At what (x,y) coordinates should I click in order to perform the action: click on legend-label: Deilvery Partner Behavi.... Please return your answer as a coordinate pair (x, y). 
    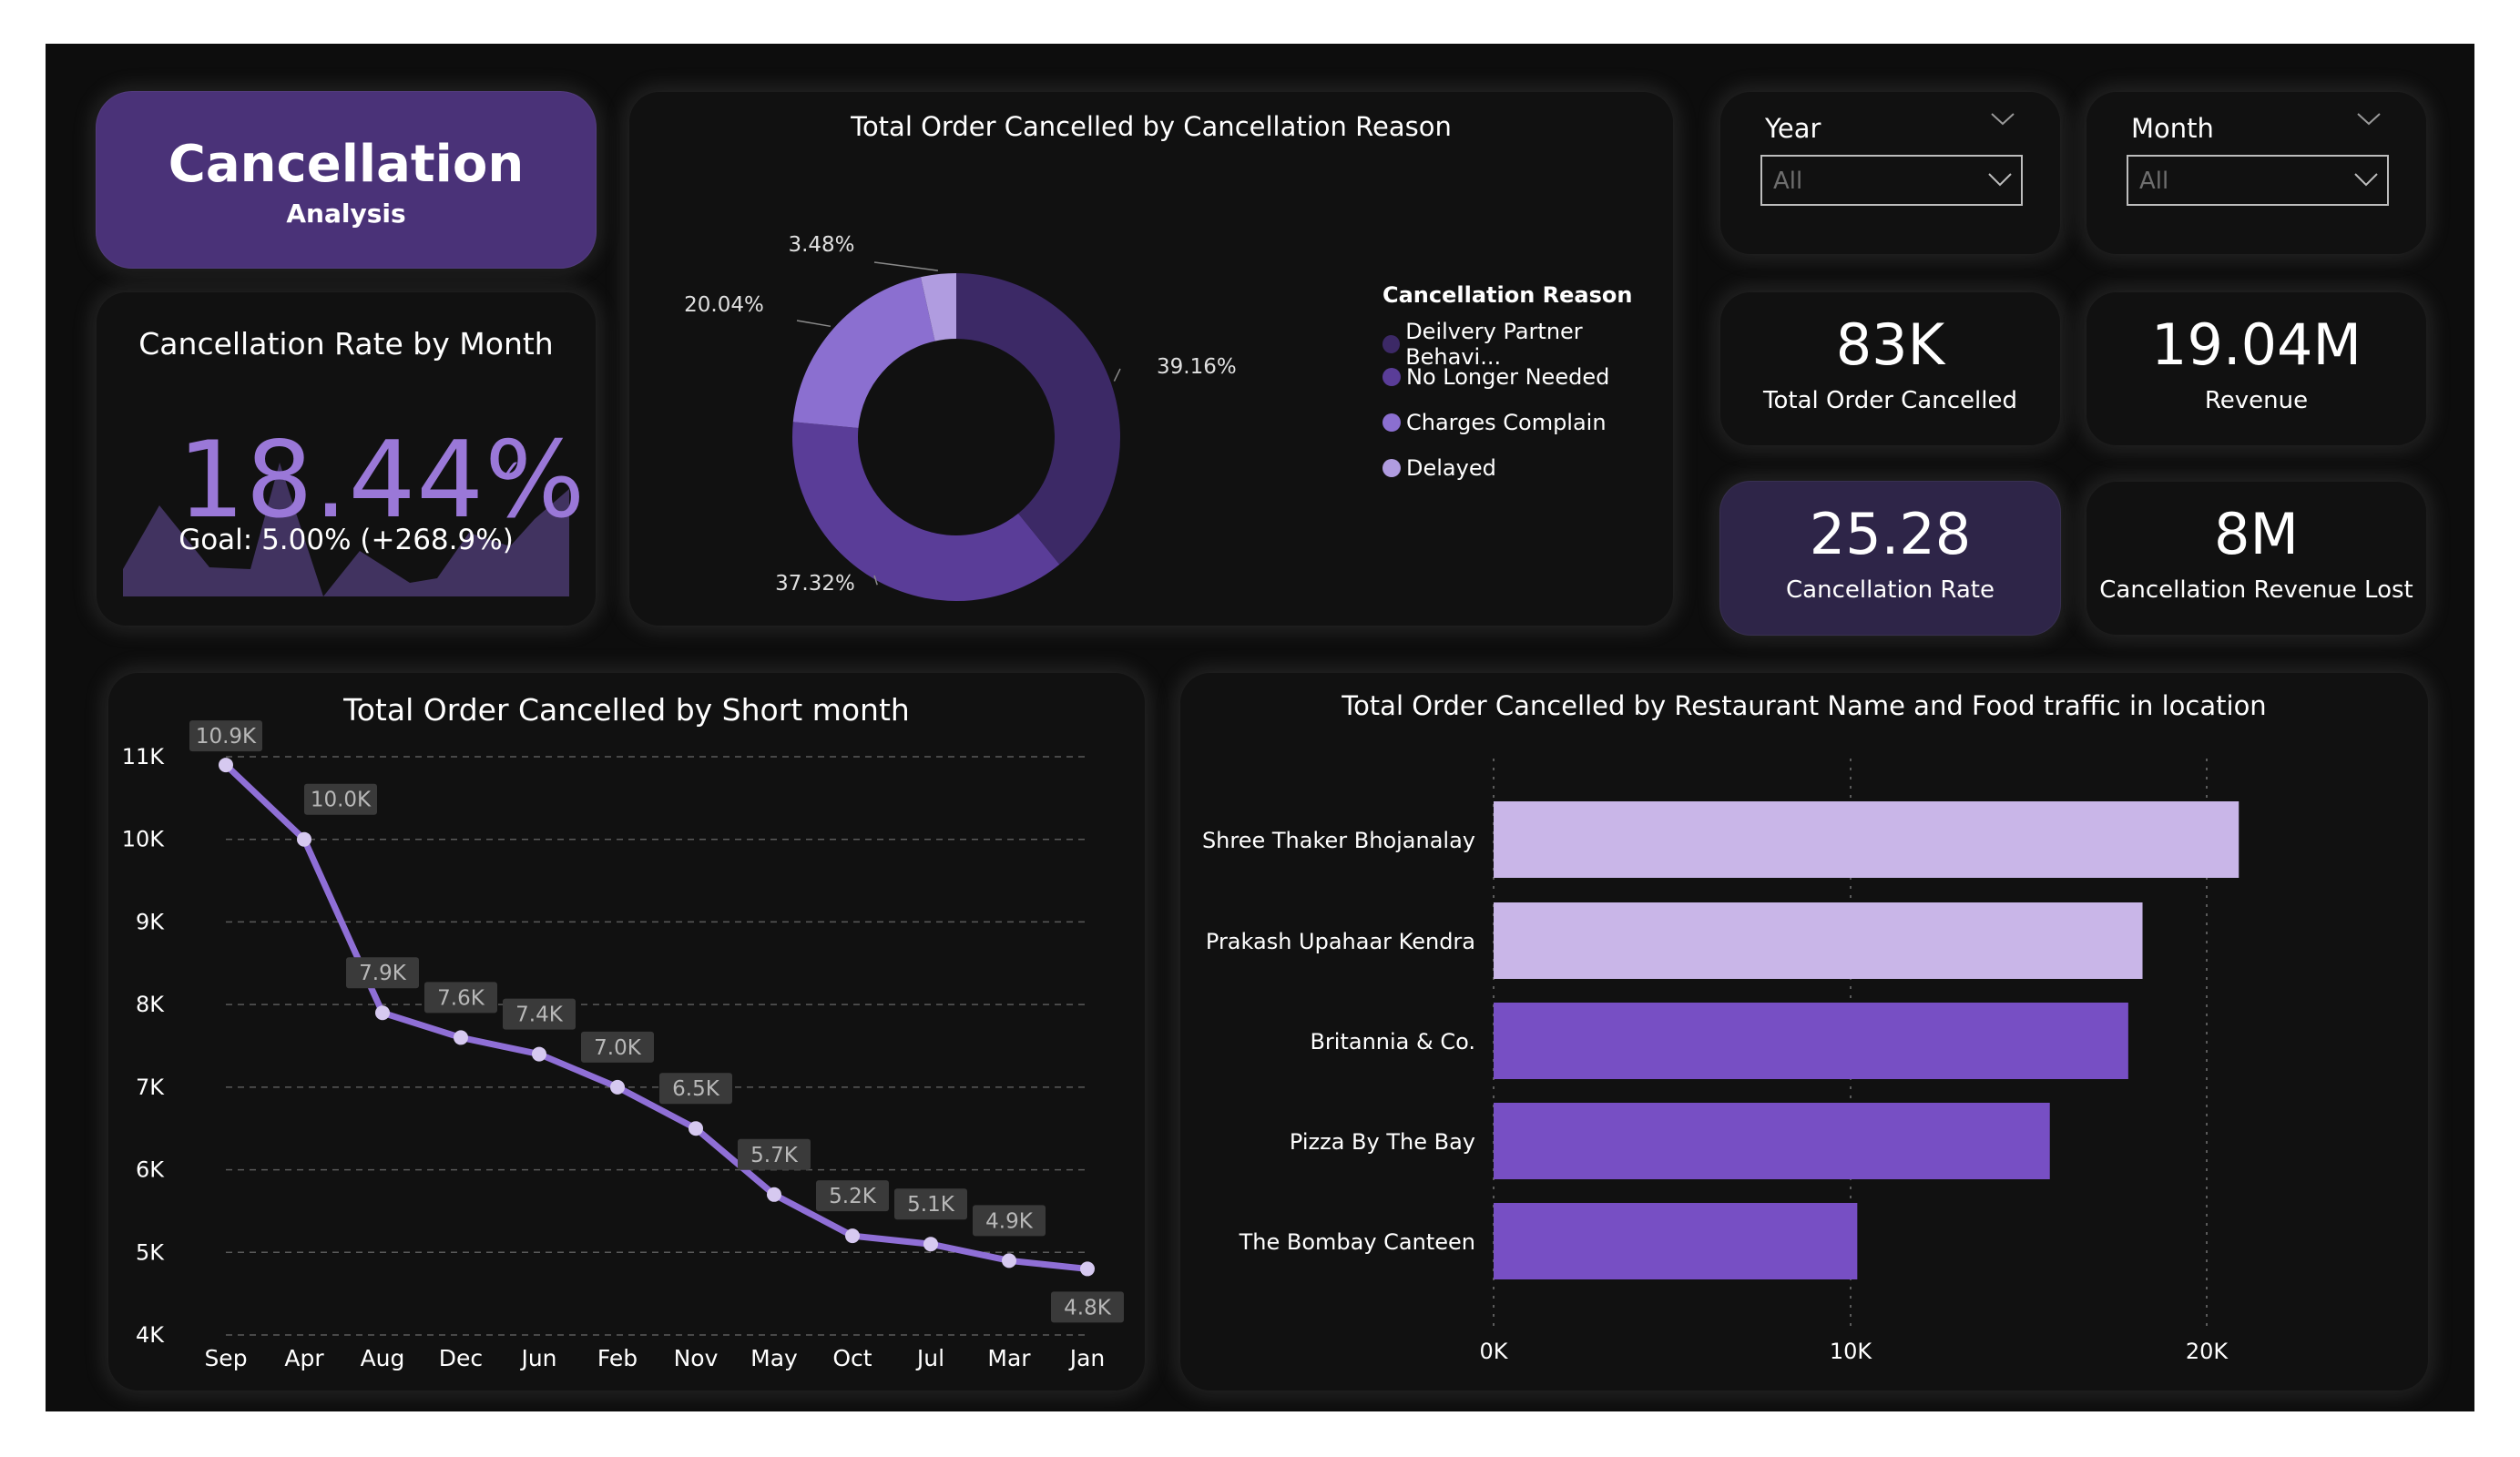
    Looking at the image, I should click on (1494, 344).